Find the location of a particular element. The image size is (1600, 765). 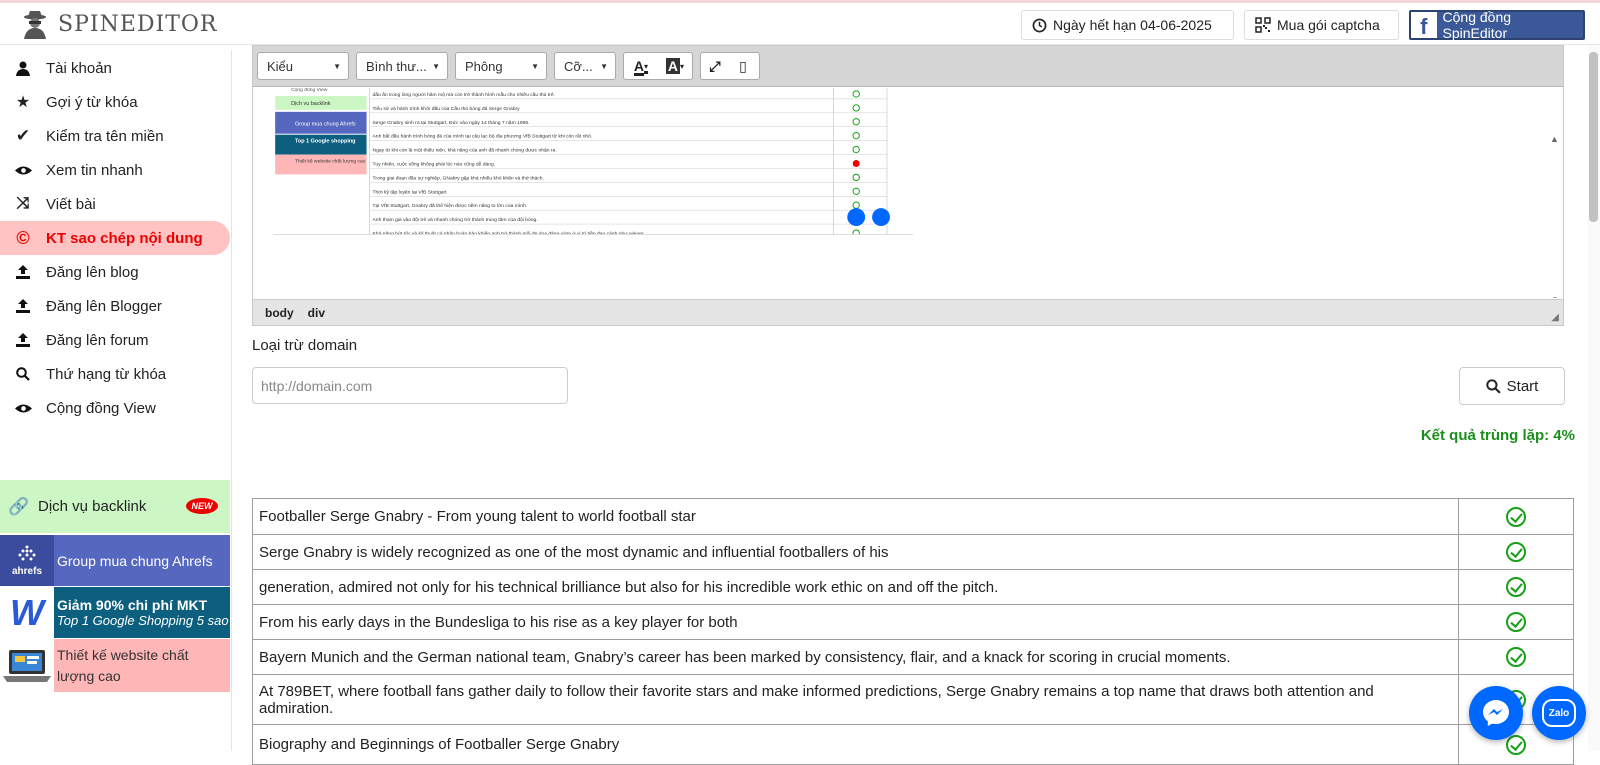

sidebar-item-account: Tài khoản is located at coordinates (115, 68).